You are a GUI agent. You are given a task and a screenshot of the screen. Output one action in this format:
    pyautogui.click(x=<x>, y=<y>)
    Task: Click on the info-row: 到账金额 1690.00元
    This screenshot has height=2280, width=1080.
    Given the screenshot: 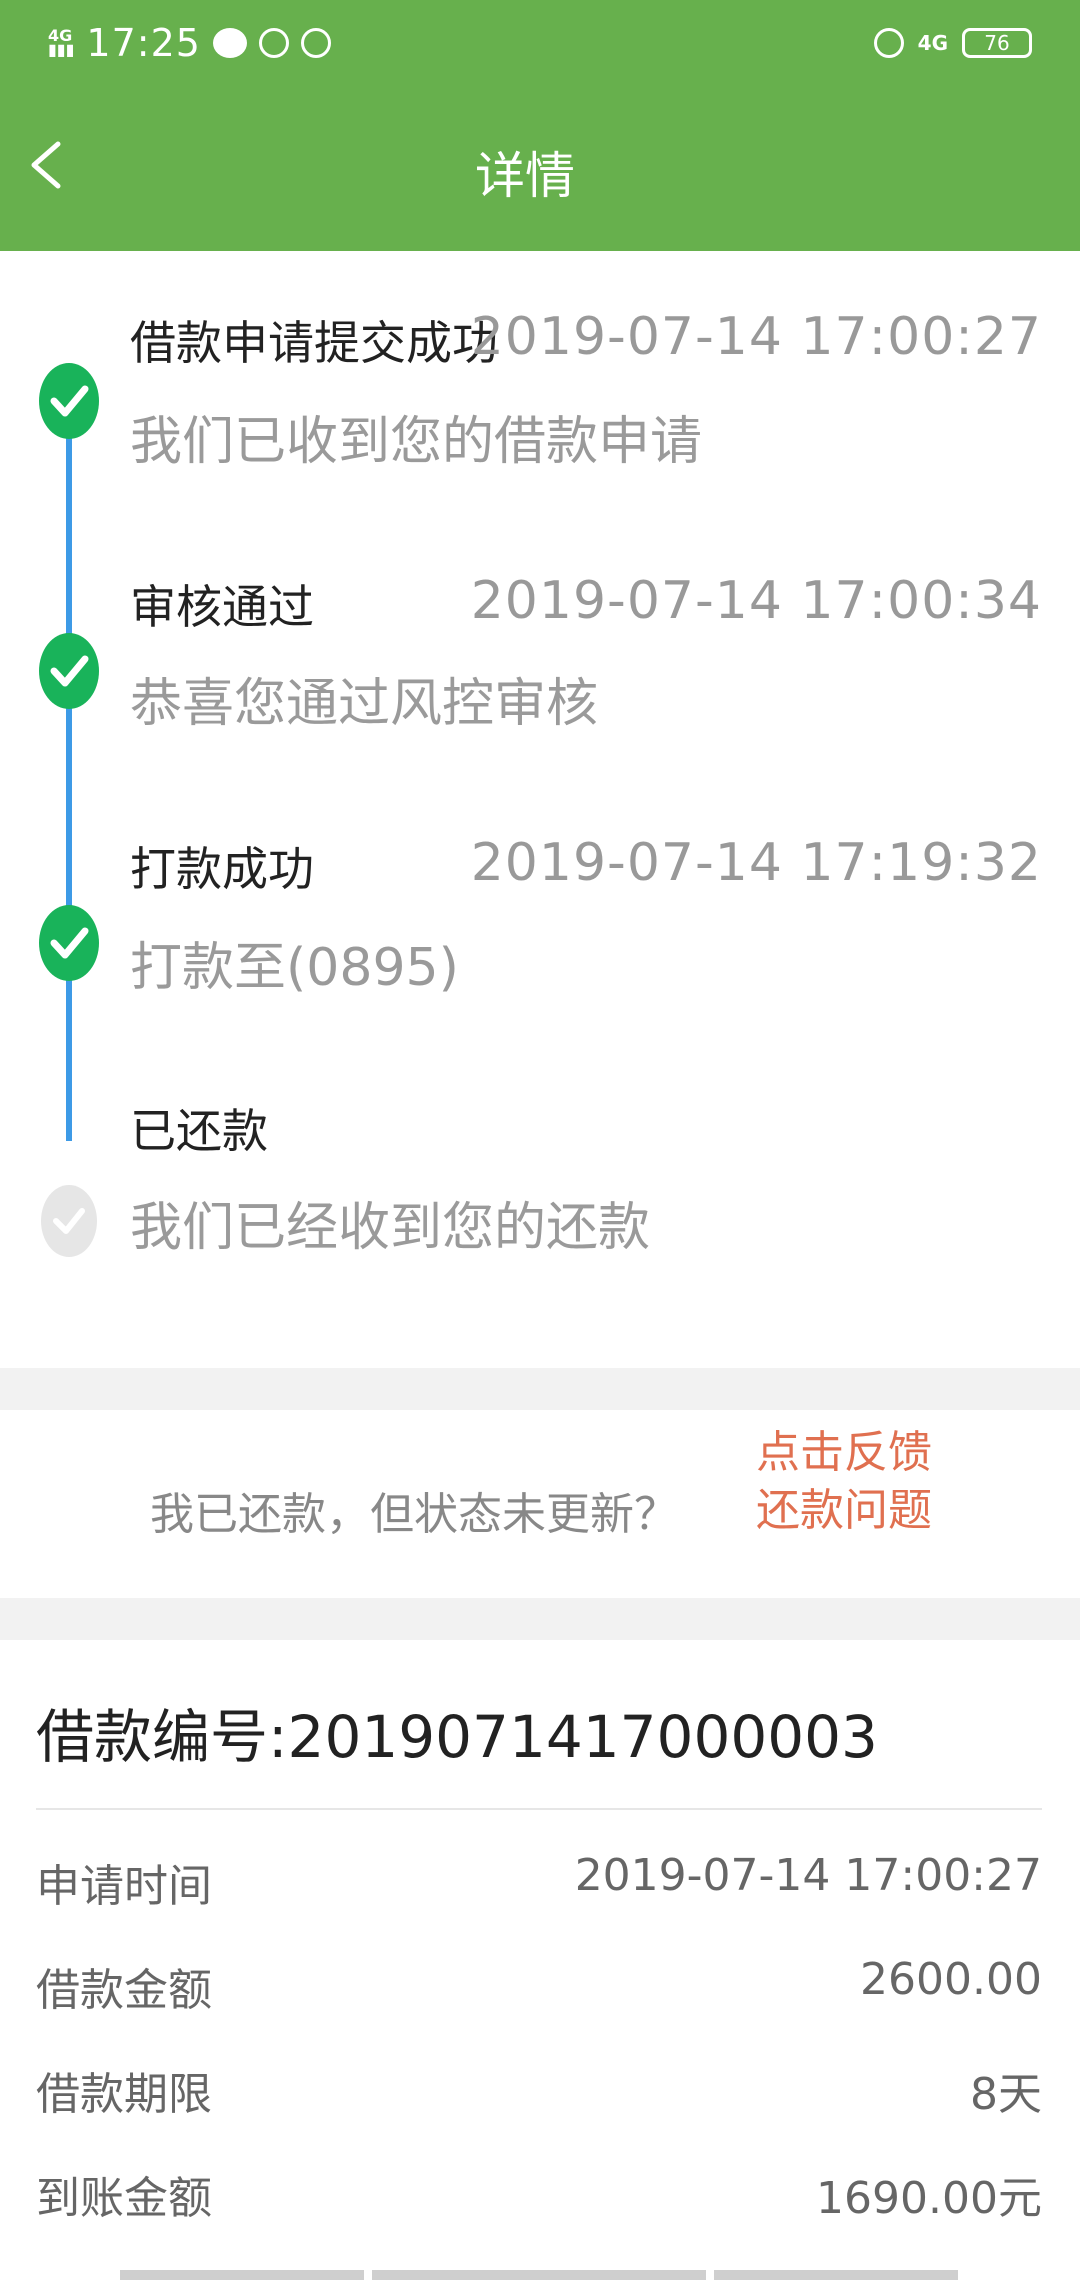 What is the action you would take?
    pyautogui.click(x=539, y=2197)
    